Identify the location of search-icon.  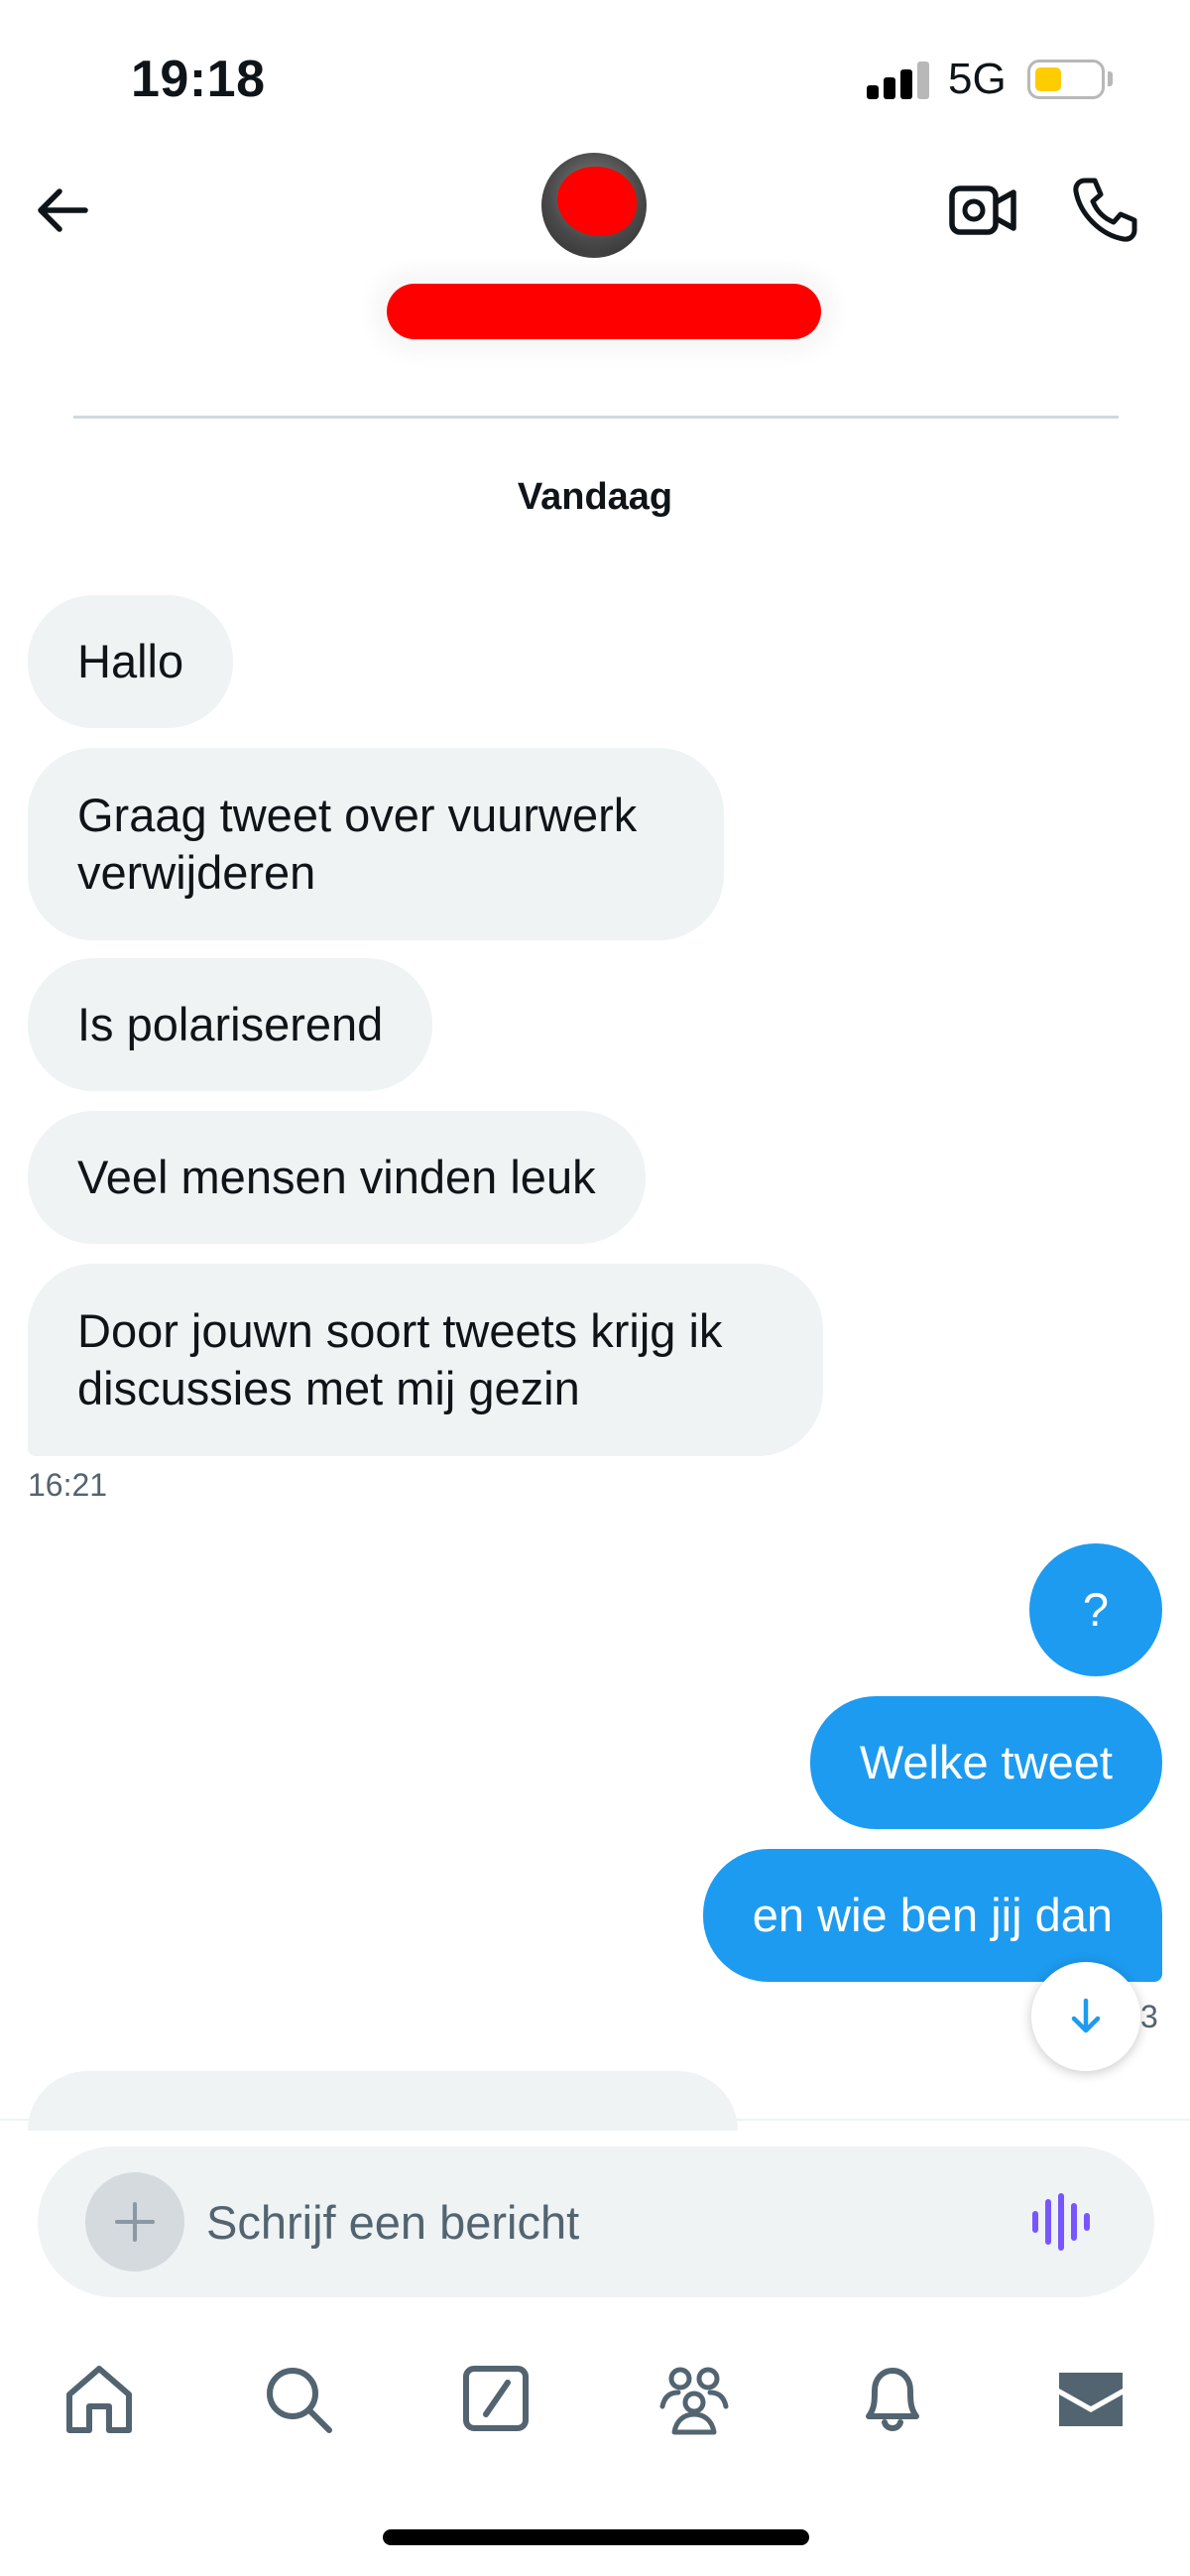
(299, 2400).